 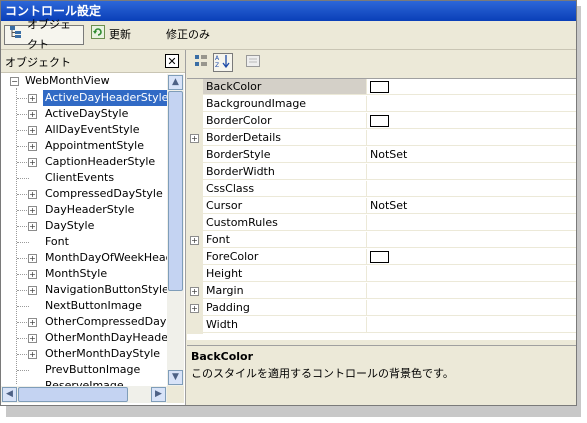 What do you see at coordinates (285, 172) in the screenshot?
I see `property-name: BorderWidth` at bounding box center [285, 172].